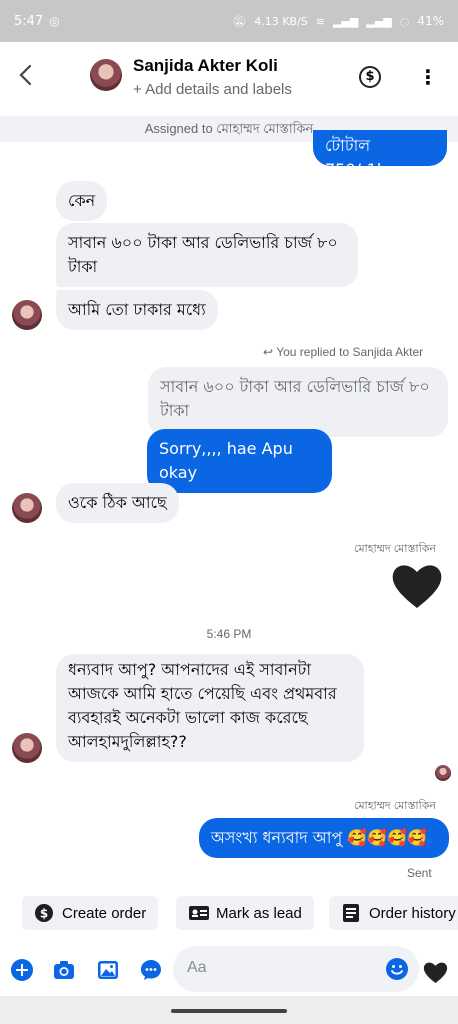  What do you see at coordinates (298, 402) in the screenshot?
I see `quoted-message: সাবান ৬০০ টাকা আর ডেলিভারি চার্জ ৮০ টাকা` at bounding box center [298, 402].